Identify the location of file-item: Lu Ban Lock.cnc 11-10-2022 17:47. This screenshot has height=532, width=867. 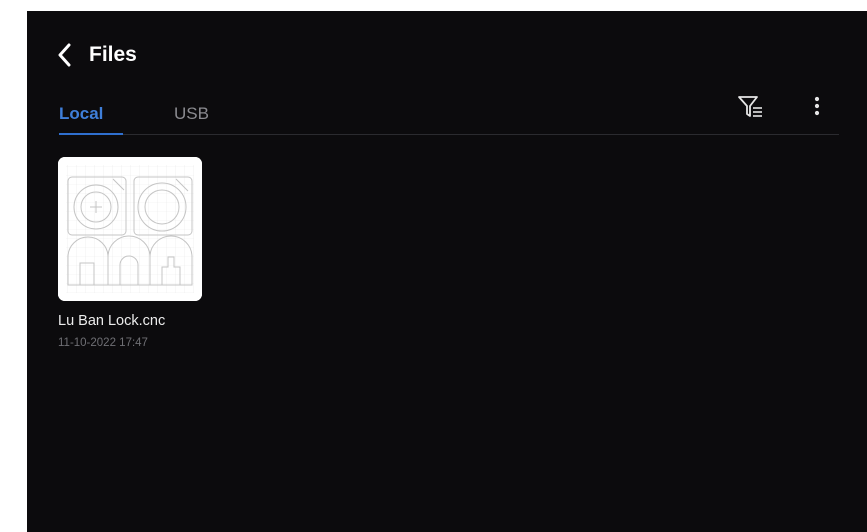
(131, 253).